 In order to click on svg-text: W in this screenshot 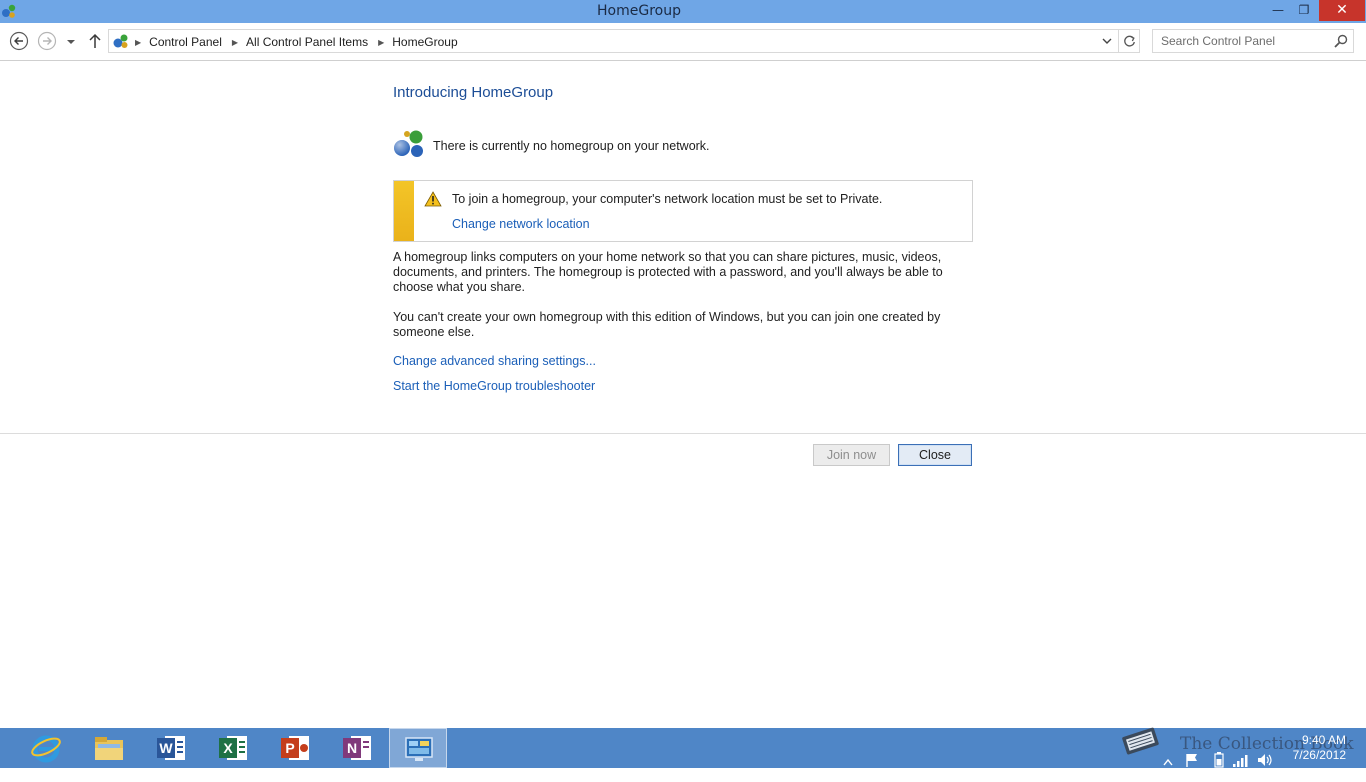, I will do `click(166, 748)`.